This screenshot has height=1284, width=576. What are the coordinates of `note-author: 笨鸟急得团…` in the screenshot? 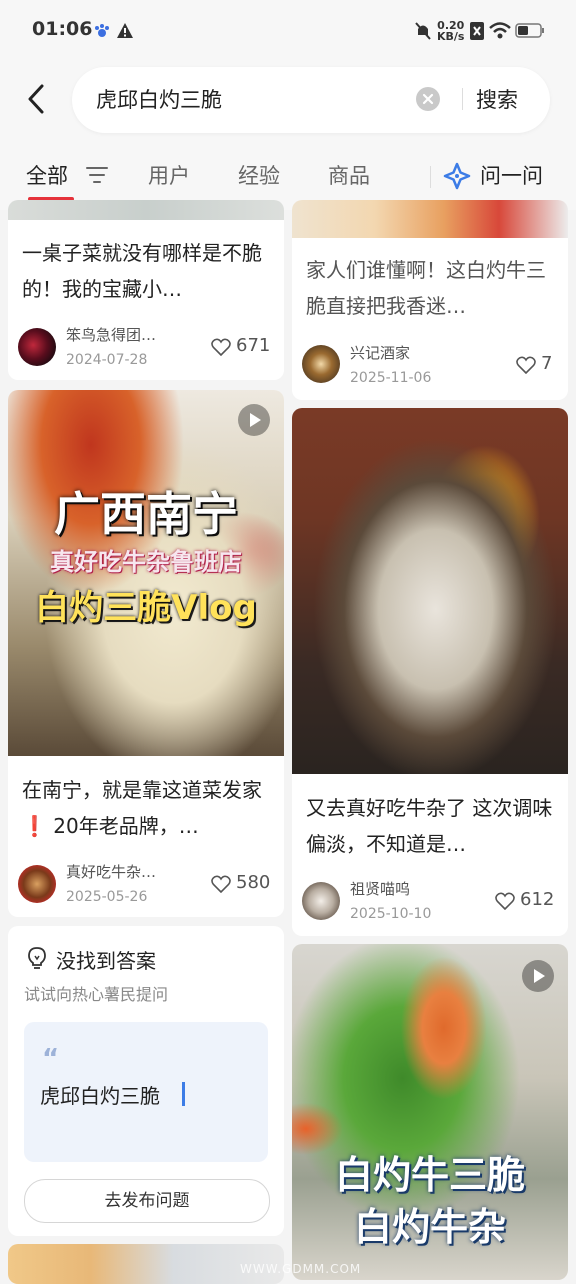 It's located at (111, 334).